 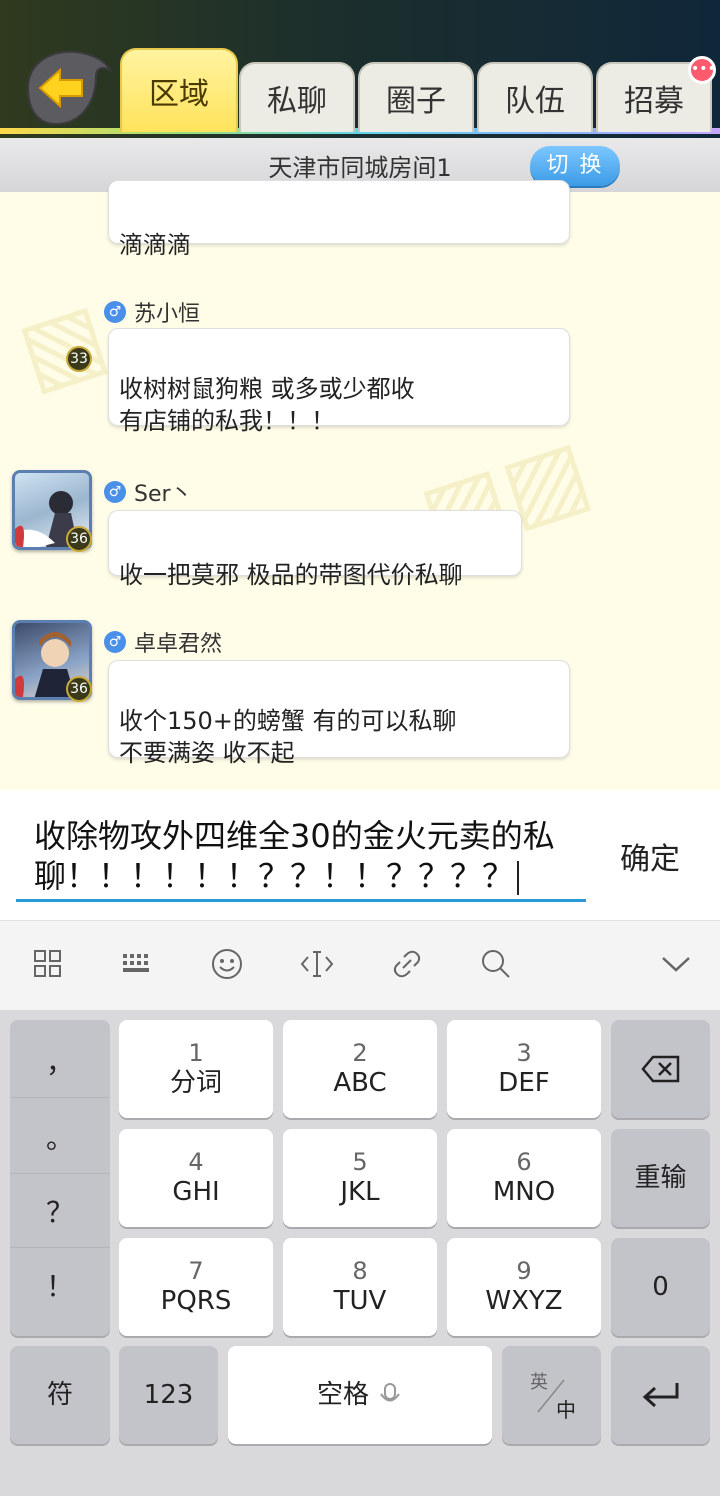 I want to click on key-8: 8 TUV, so click(x=360, y=1287).